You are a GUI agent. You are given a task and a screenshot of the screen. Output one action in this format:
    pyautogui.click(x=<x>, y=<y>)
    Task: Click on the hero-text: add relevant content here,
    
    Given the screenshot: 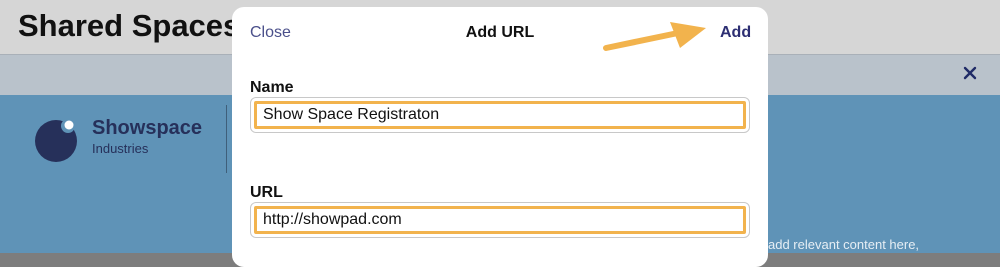 What is the action you would take?
    pyautogui.click(x=844, y=244)
    